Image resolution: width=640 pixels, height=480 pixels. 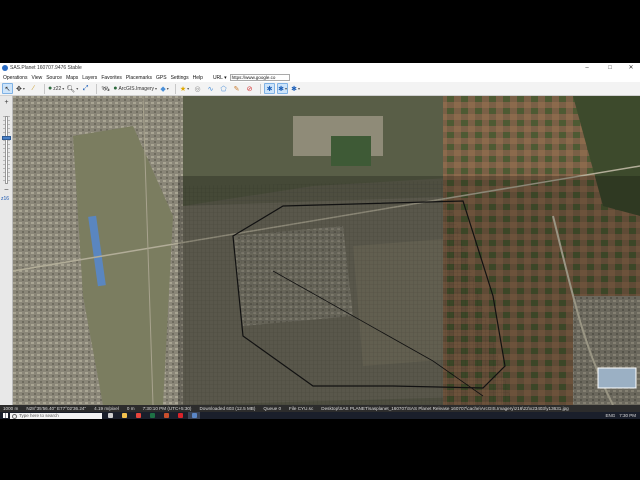 What do you see at coordinates (130, 408) in the screenshot?
I see `distance-text: 0 m` at bounding box center [130, 408].